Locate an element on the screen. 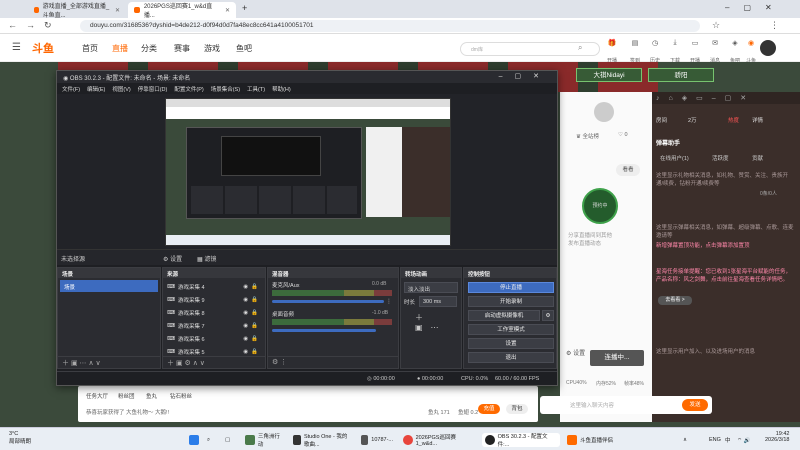  new-tab-button: + is located at coordinates (244, 8).